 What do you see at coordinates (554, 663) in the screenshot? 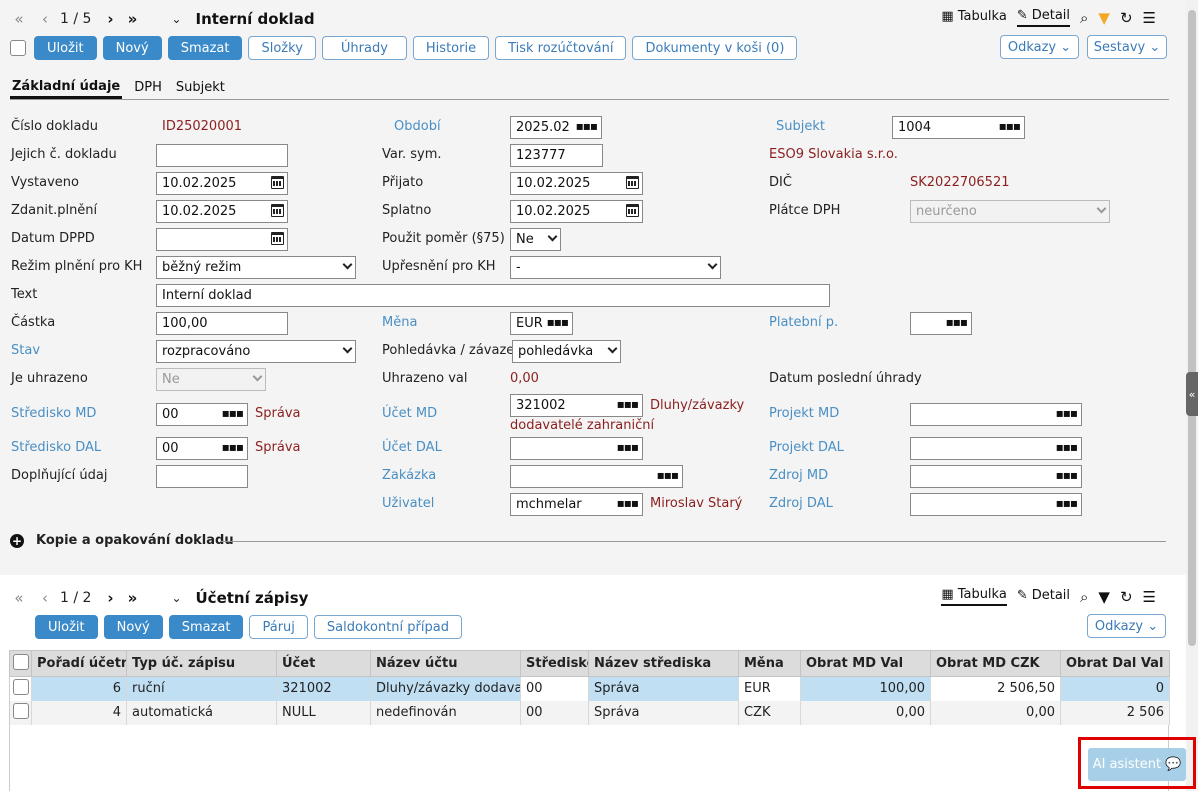
I see `column-header: Středisko` at bounding box center [554, 663].